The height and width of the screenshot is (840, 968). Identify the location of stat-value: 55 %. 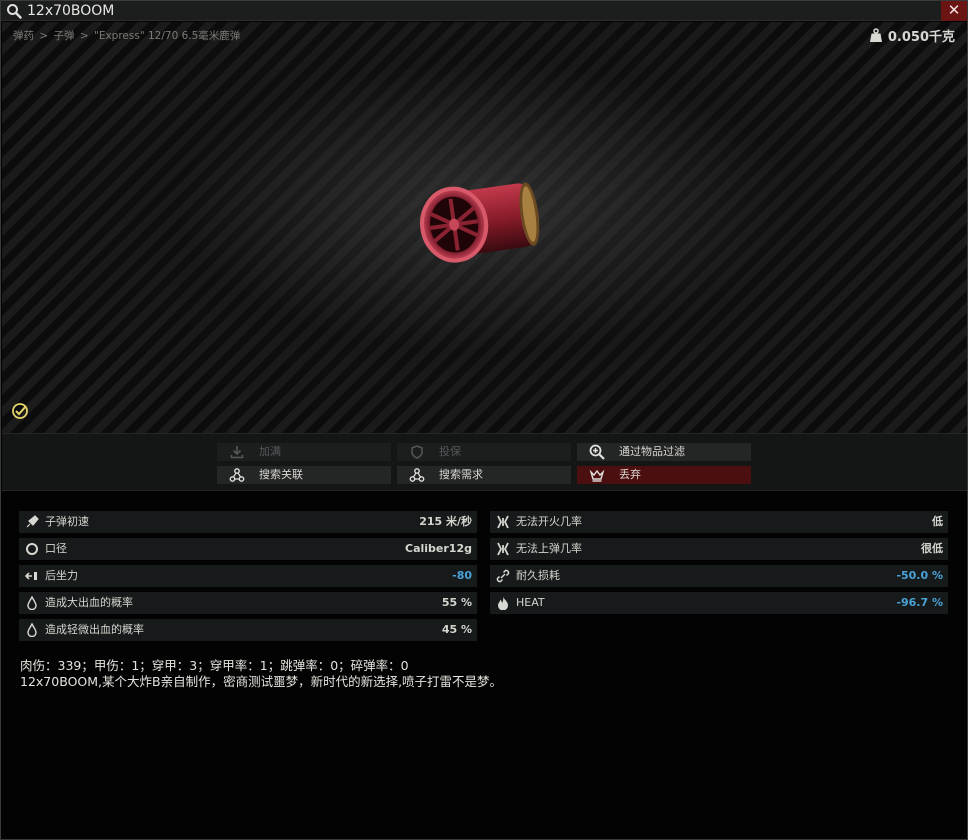
(456, 602).